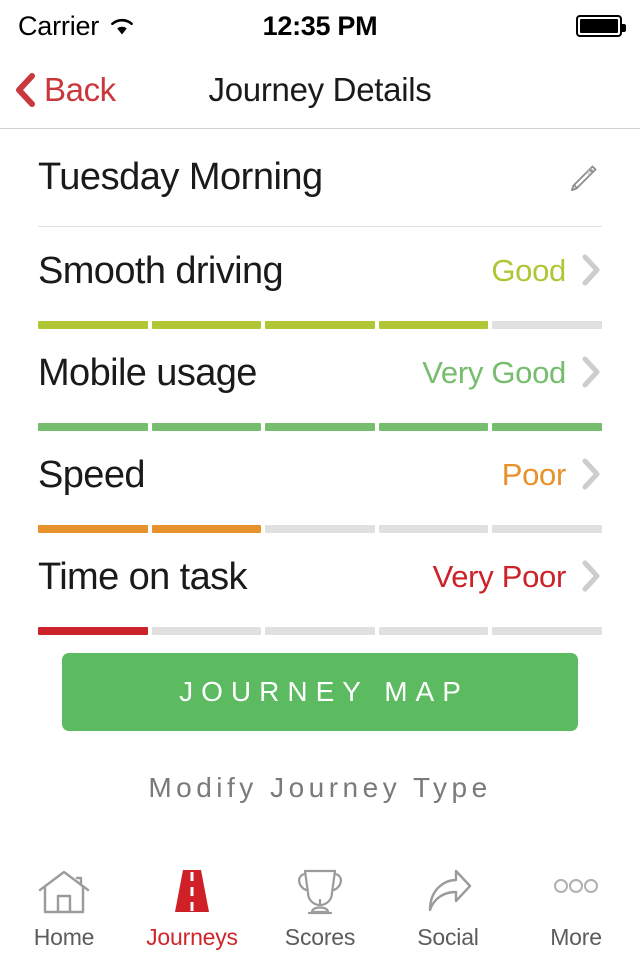 This screenshot has width=640, height=960. Describe the element at coordinates (320, 788) in the screenshot. I see `modify-journey-type-link: Modify Journey Type` at that location.